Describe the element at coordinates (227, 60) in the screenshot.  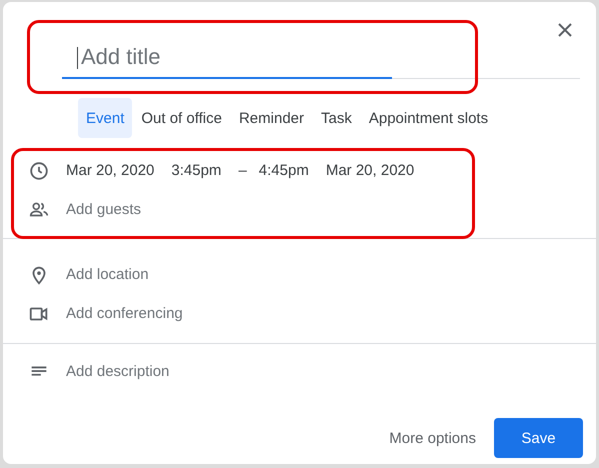
I see `title-field: Add title` at that location.